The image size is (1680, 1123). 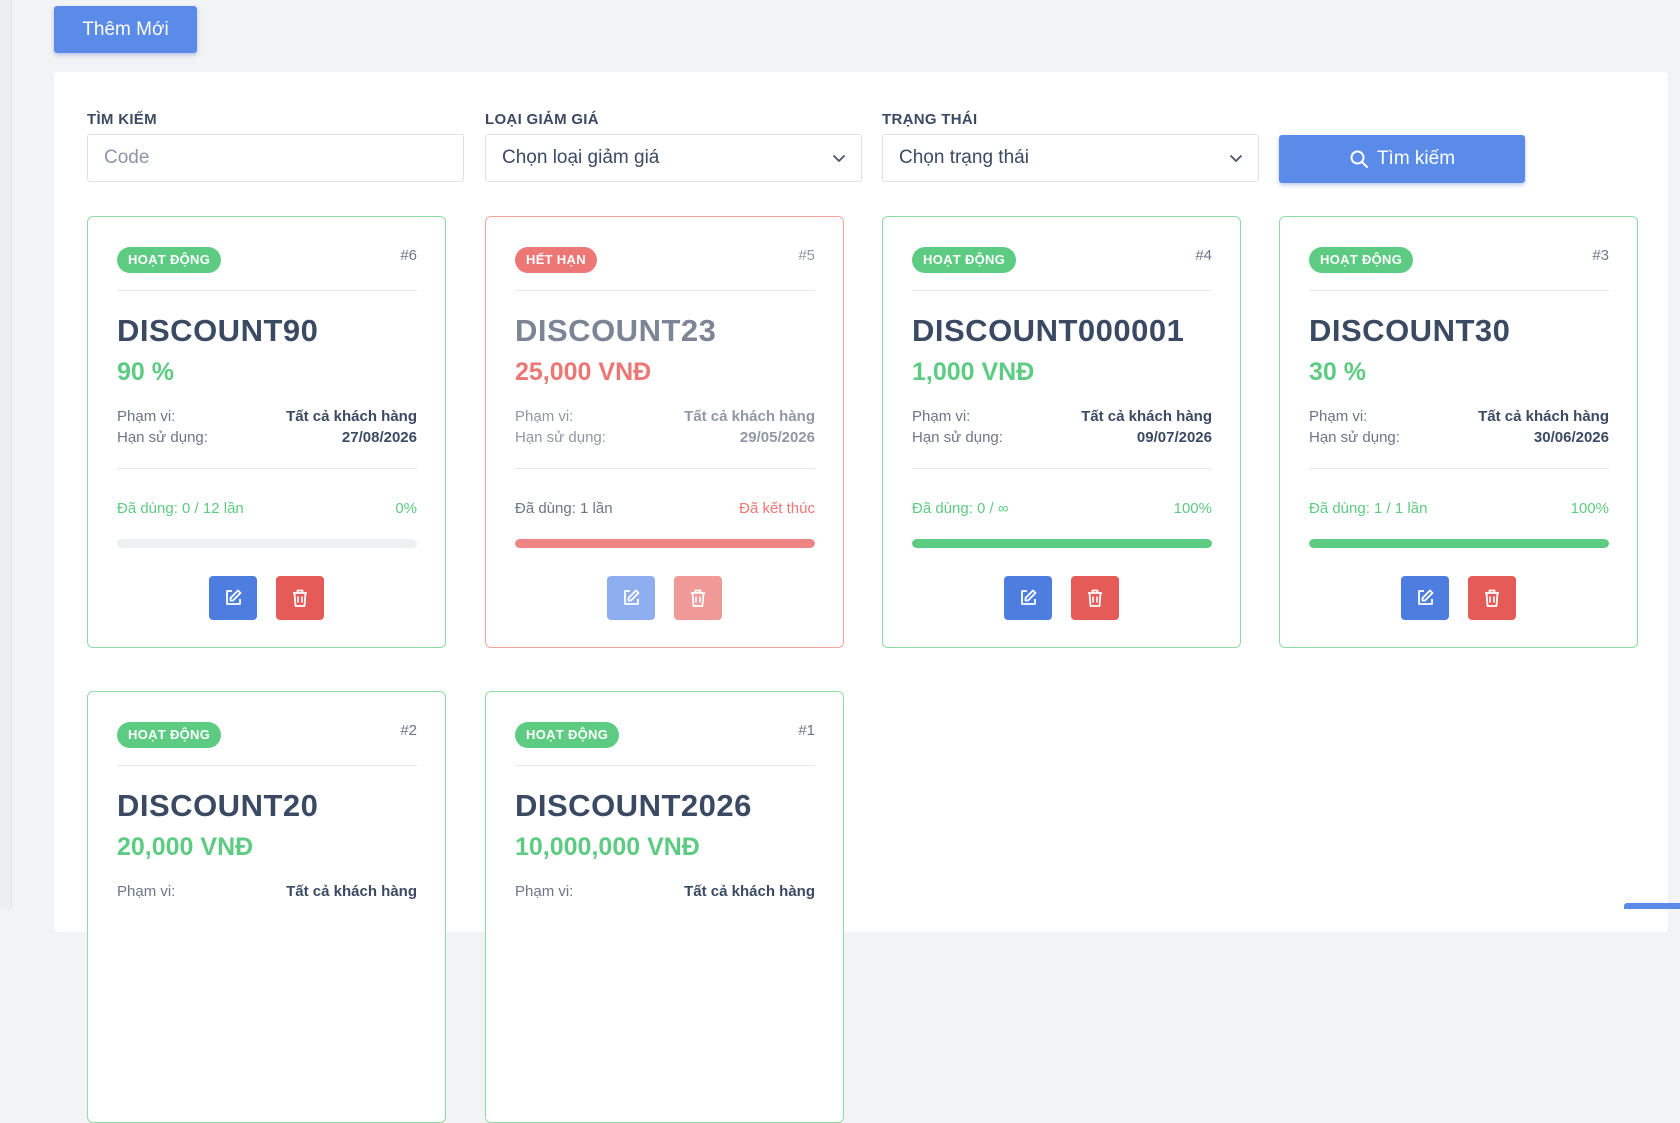 I want to click on discount-value: 20,000 VNĐ, so click(x=185, y=847).